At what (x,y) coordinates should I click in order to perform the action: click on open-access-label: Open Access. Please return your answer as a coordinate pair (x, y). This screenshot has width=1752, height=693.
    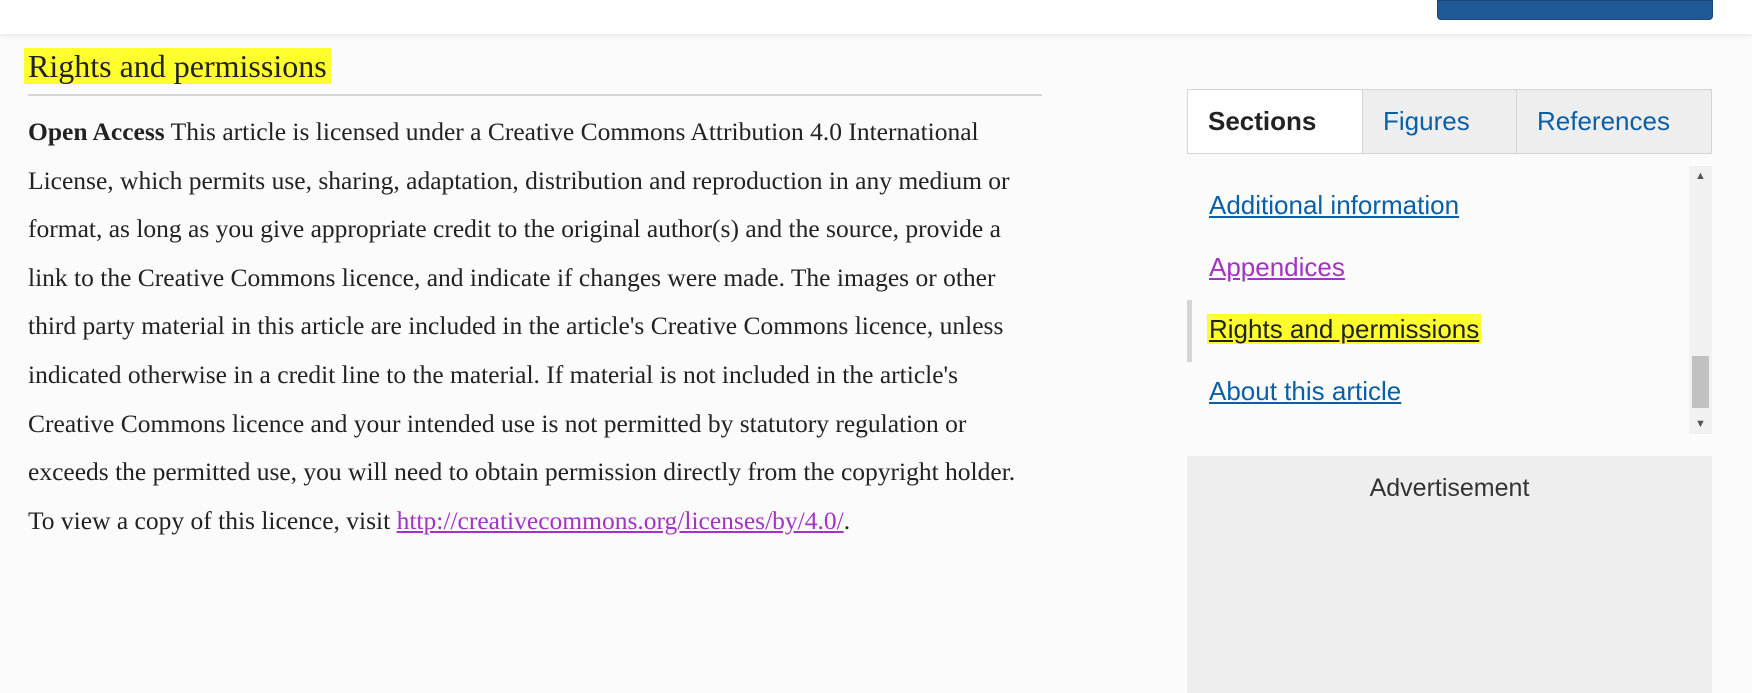
    Looking at the image, I should click on (96, 131).